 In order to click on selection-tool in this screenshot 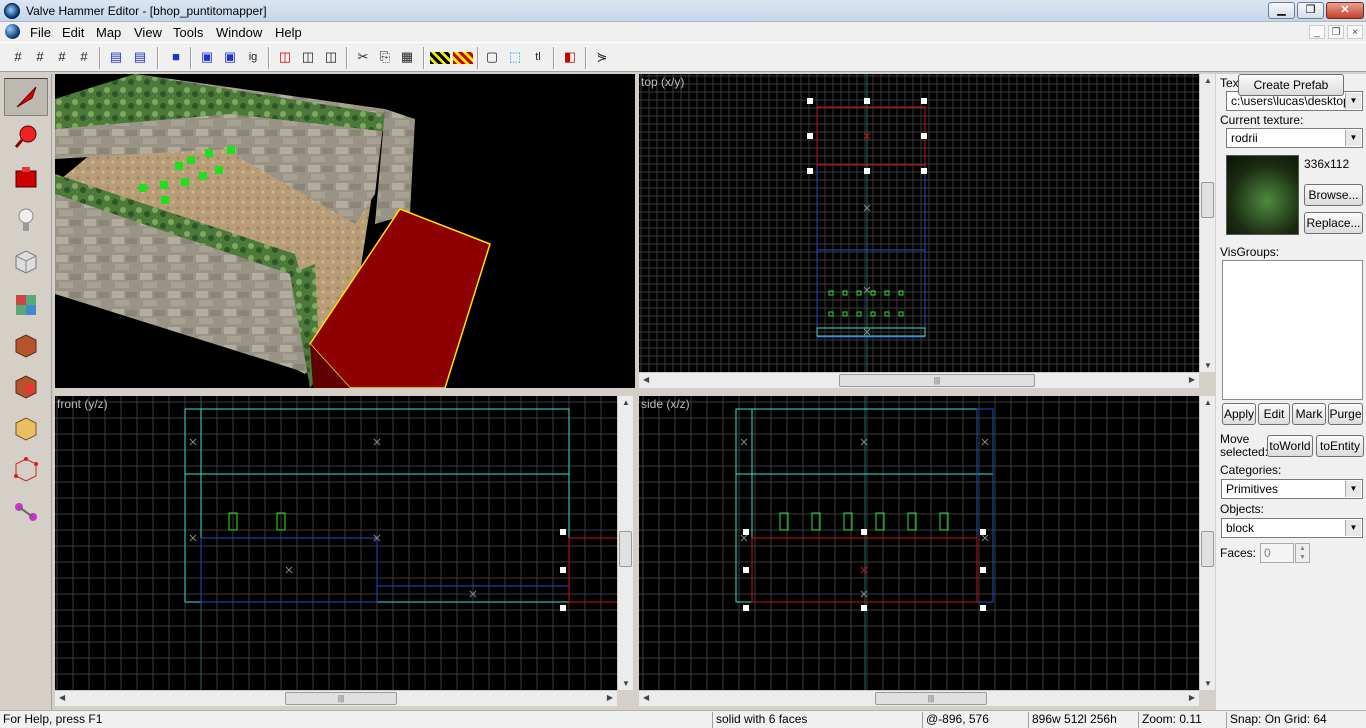, I will do `click(26, 97)`.